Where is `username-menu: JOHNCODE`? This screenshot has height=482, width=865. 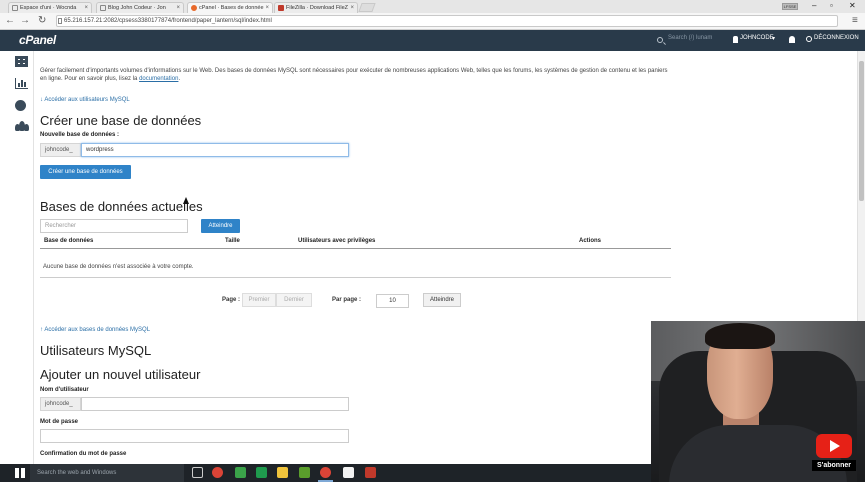 username-menu: JOHNCODE is located at coordinates (757, 38).